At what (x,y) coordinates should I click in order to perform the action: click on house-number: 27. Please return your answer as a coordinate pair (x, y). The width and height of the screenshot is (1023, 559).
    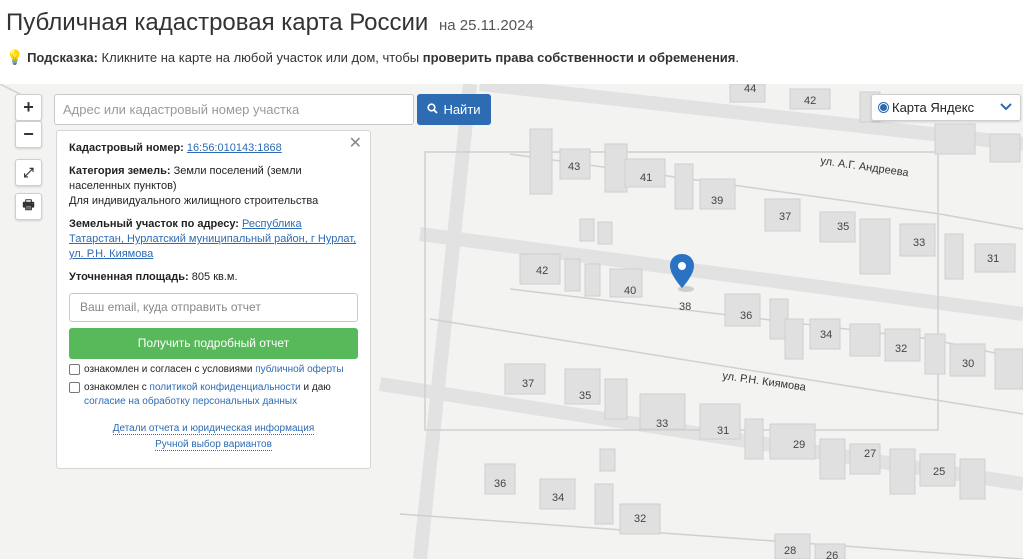
    Looking at the image, I should click on (870, 454).